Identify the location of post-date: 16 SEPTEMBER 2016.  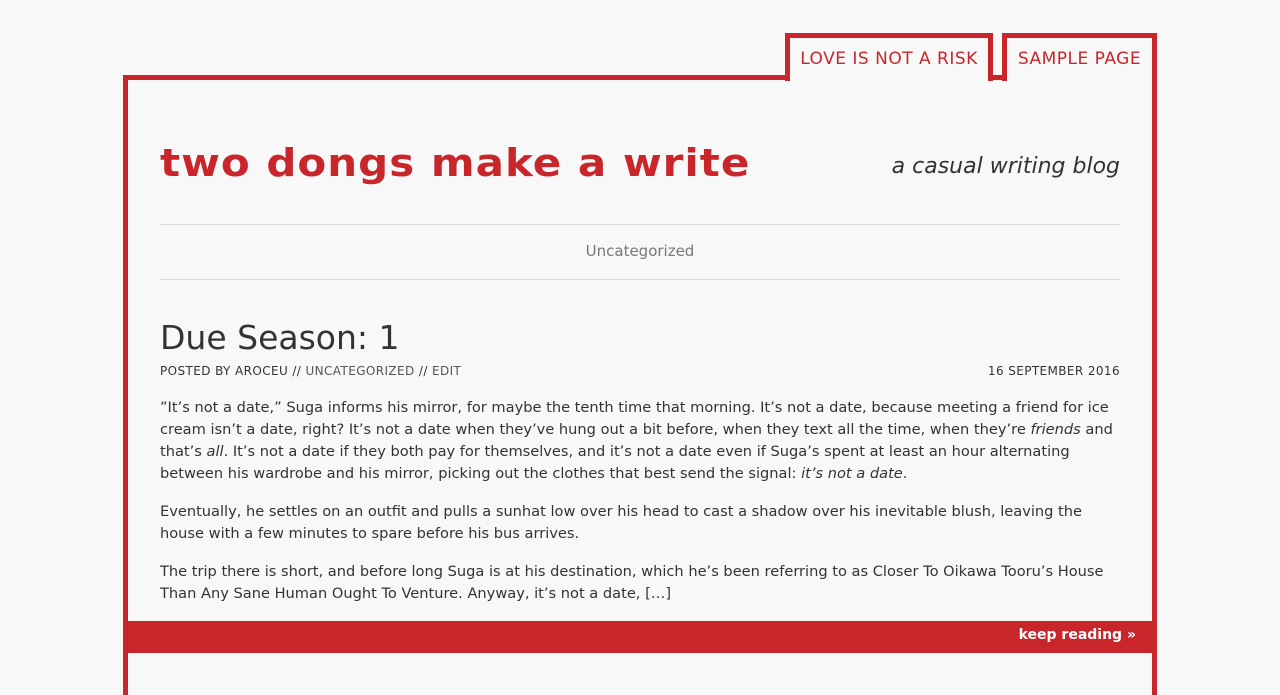
(1053, 371).